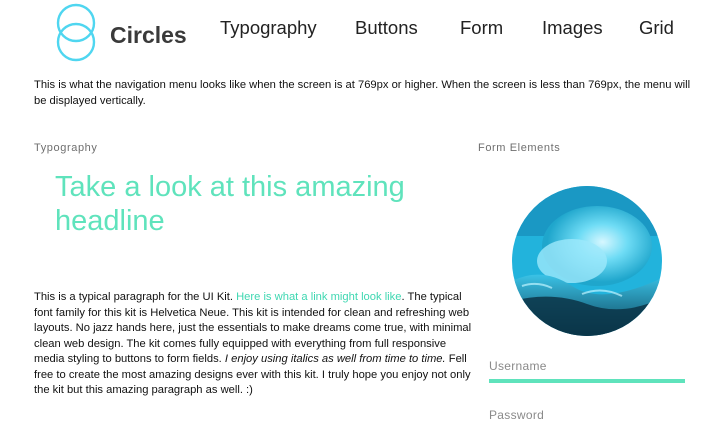  Describe the element at coordinates (517, 415) in the screenshot. I see `password-label: Password` at that location.